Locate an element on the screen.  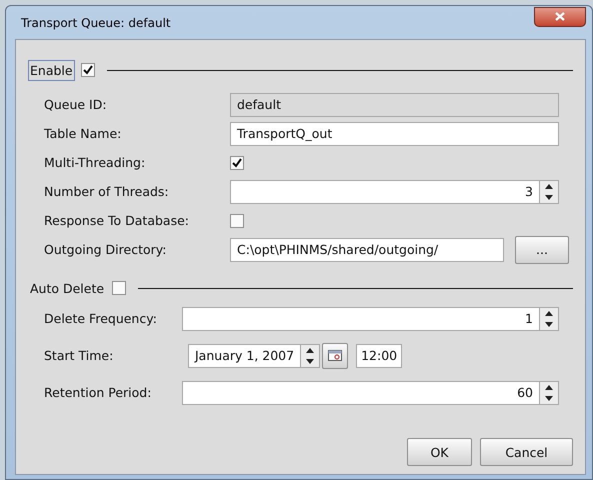
field-label: Retention Period: is located at coordinates (98, 392).